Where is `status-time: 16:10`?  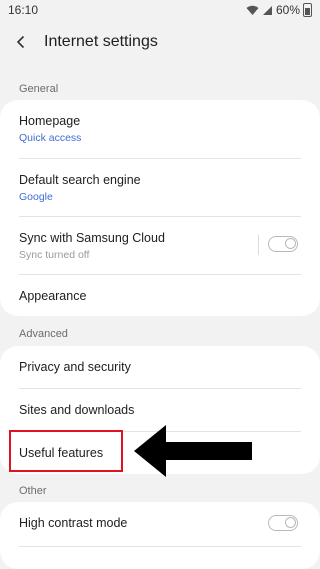
status-time: 16:10 is located at coordinates (23, 10).